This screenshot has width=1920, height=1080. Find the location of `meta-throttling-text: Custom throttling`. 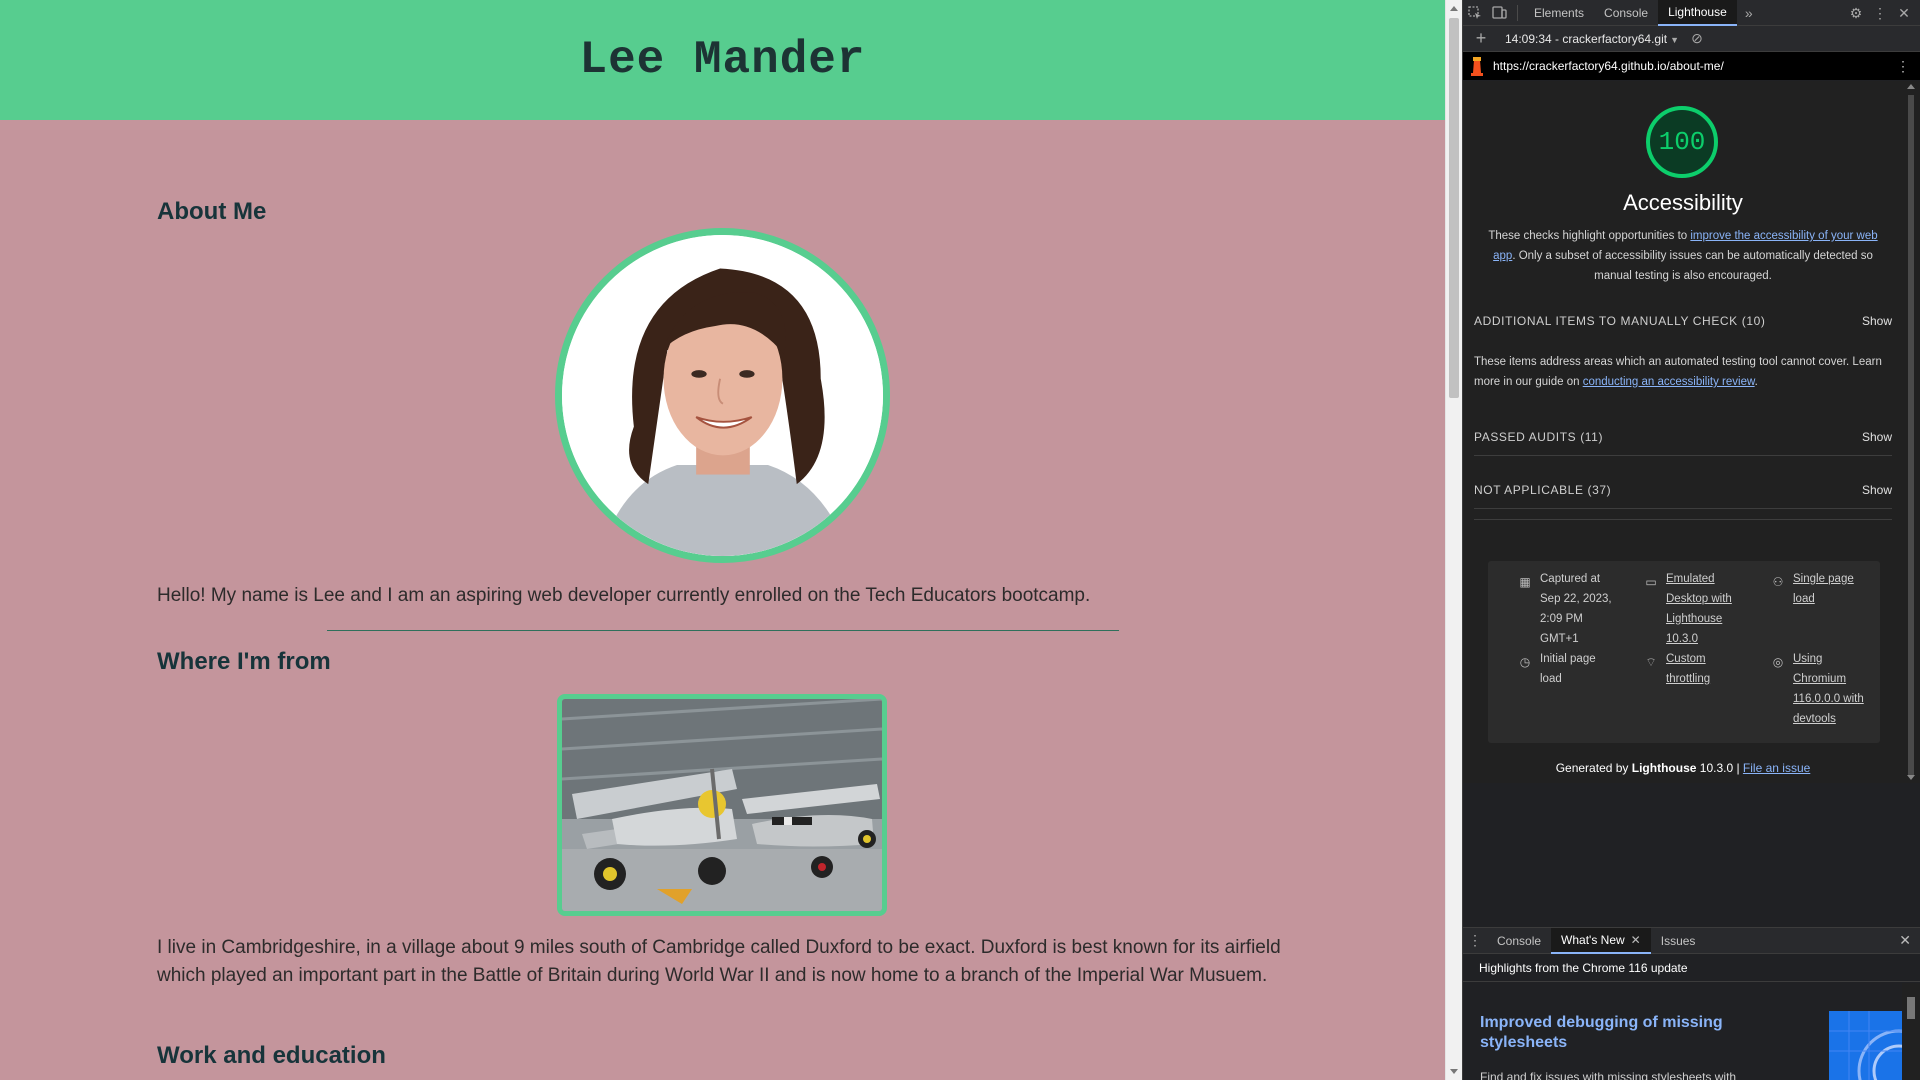

meta-throttling-text: Custom throttling is located at coordinates (1688, 669).